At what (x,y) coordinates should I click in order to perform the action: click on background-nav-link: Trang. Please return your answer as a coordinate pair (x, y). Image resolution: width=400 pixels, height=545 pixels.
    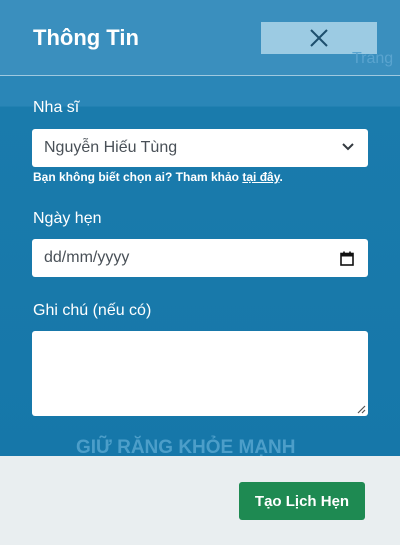
    Looking at the image, I should click on (373, 58).